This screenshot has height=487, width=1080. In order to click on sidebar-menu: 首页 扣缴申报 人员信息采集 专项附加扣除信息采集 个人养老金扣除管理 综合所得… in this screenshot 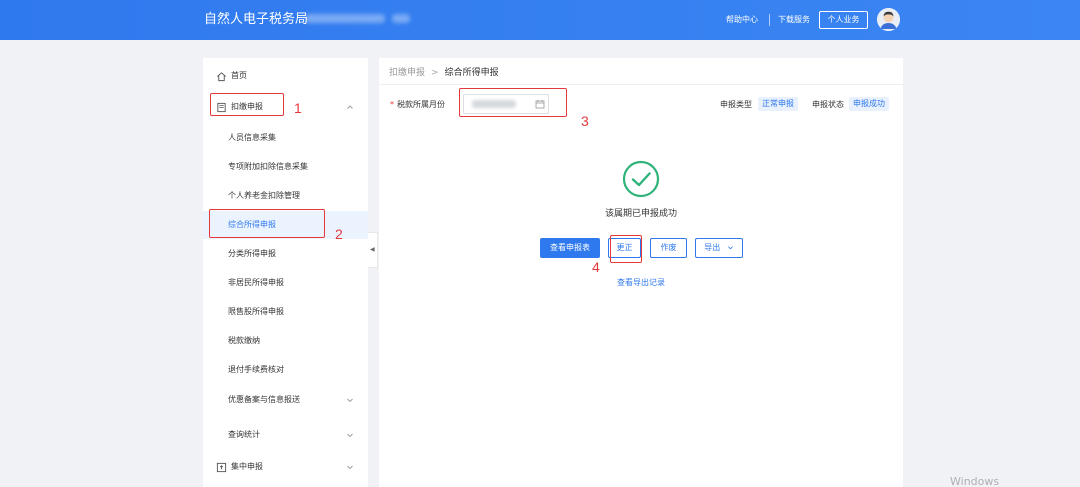, I will do `click(285, 272)`.